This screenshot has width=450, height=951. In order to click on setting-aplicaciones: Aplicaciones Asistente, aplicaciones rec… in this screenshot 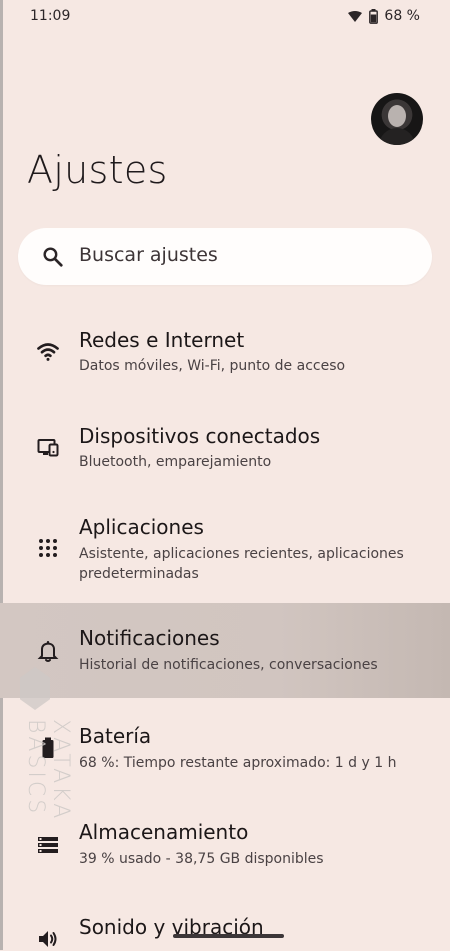, I will do `click(225, 550)`.